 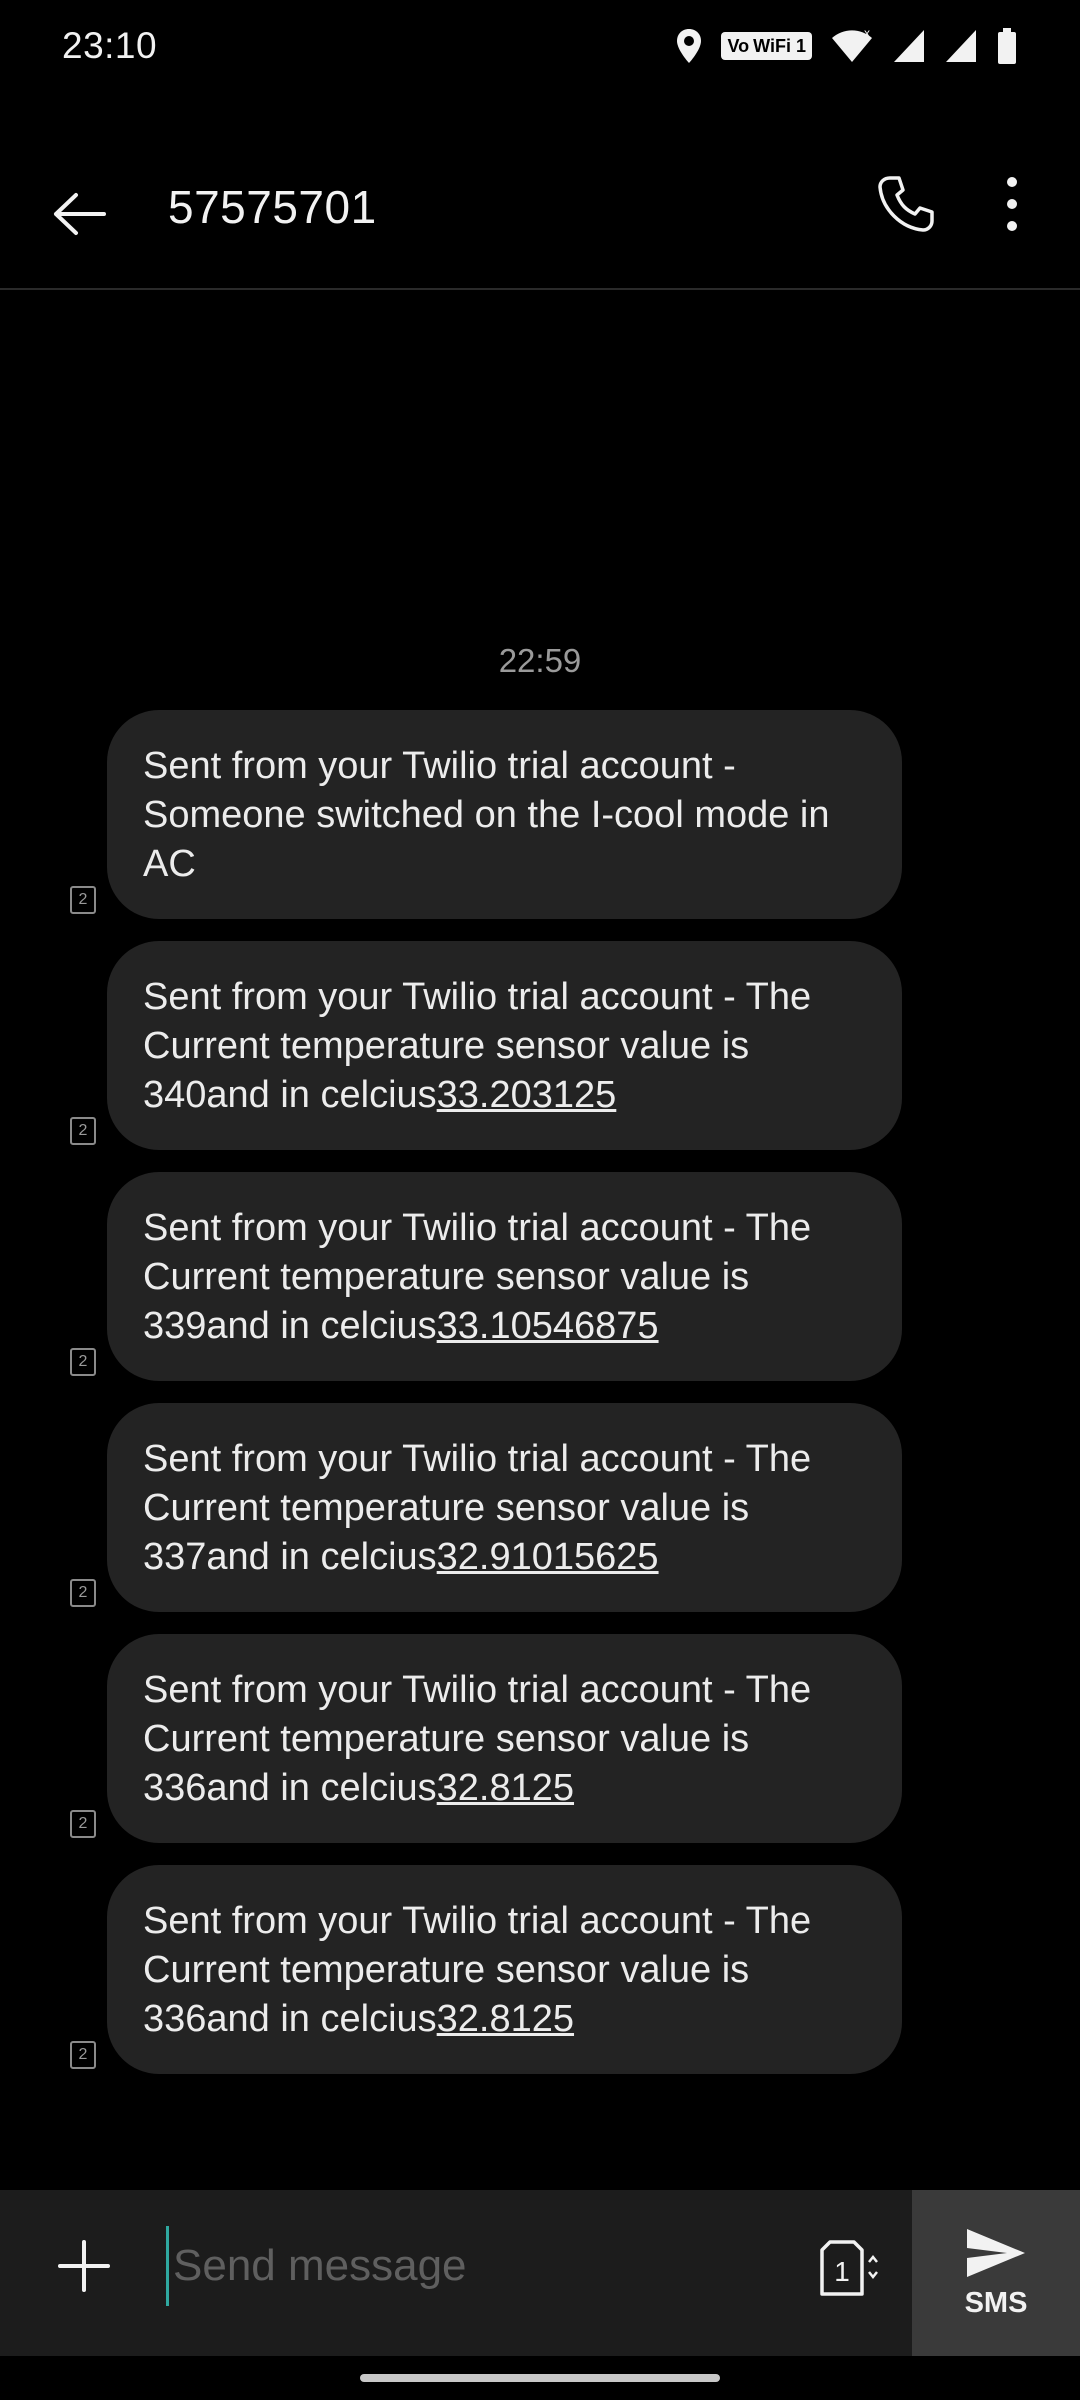 I want to click on message-link: 33.10546875, so click(x=548, y=1326).